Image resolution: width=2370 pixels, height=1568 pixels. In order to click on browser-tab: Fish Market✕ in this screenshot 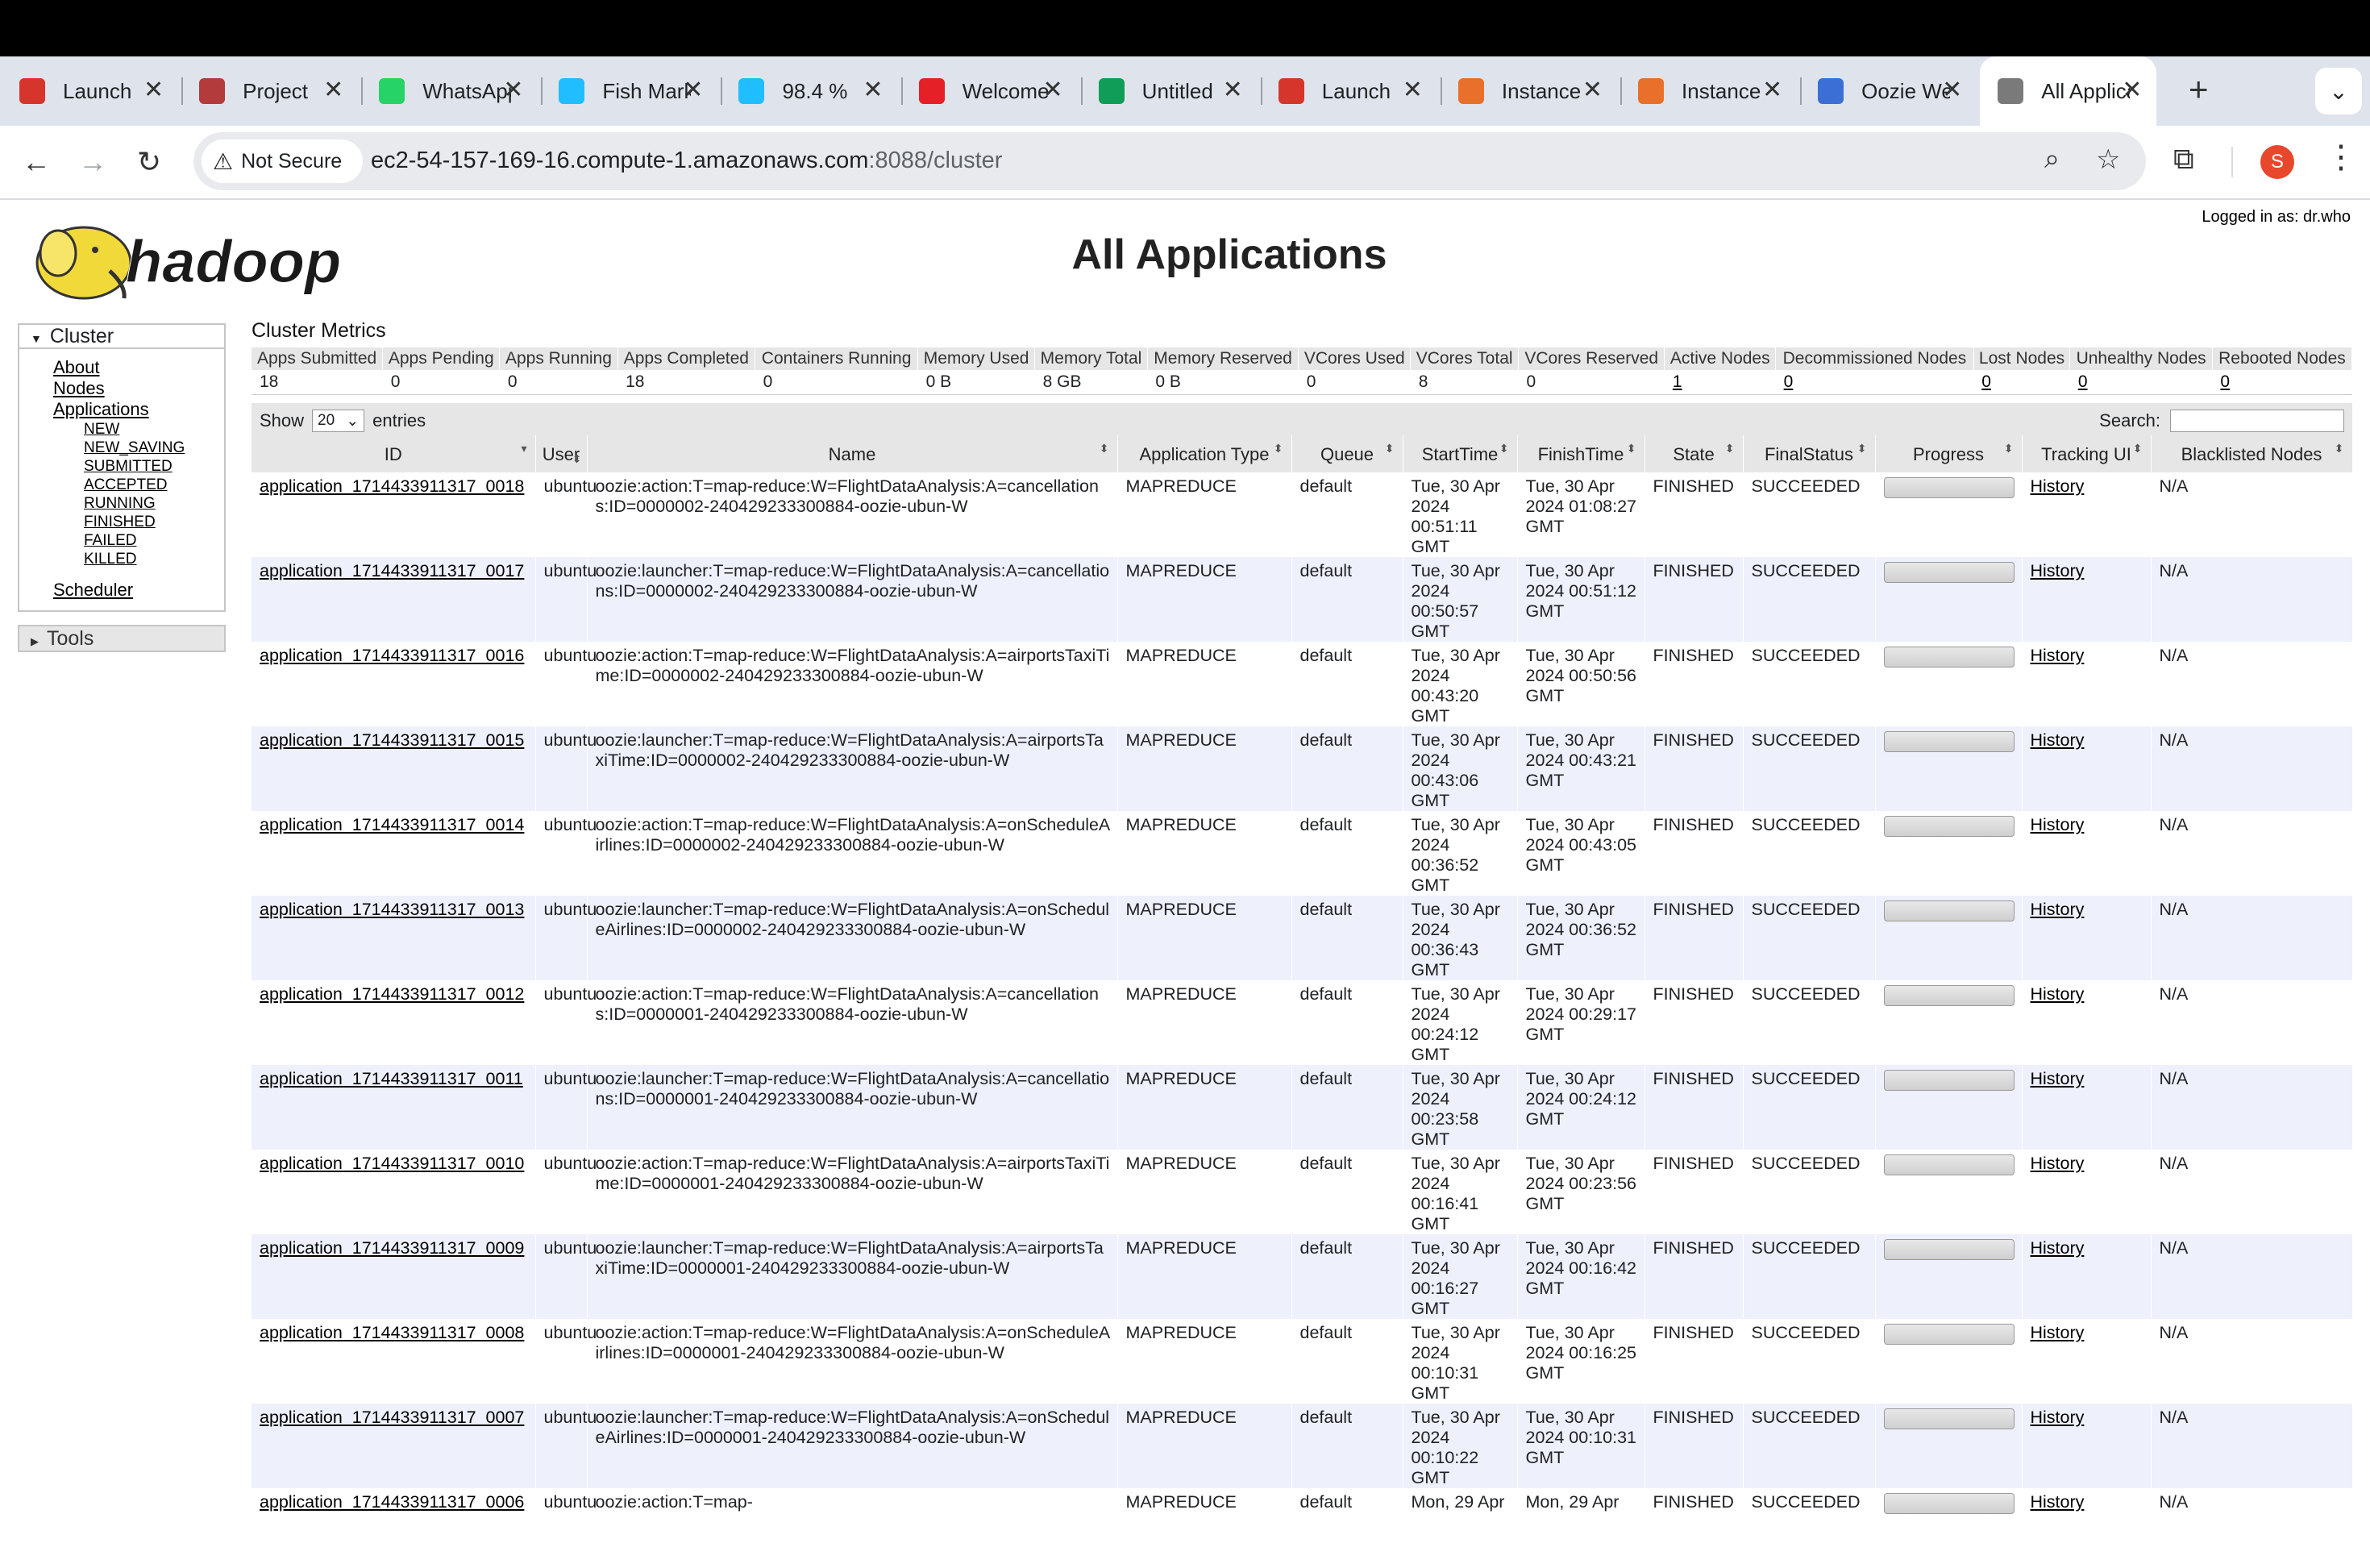, I will do `click(629, 91)`.